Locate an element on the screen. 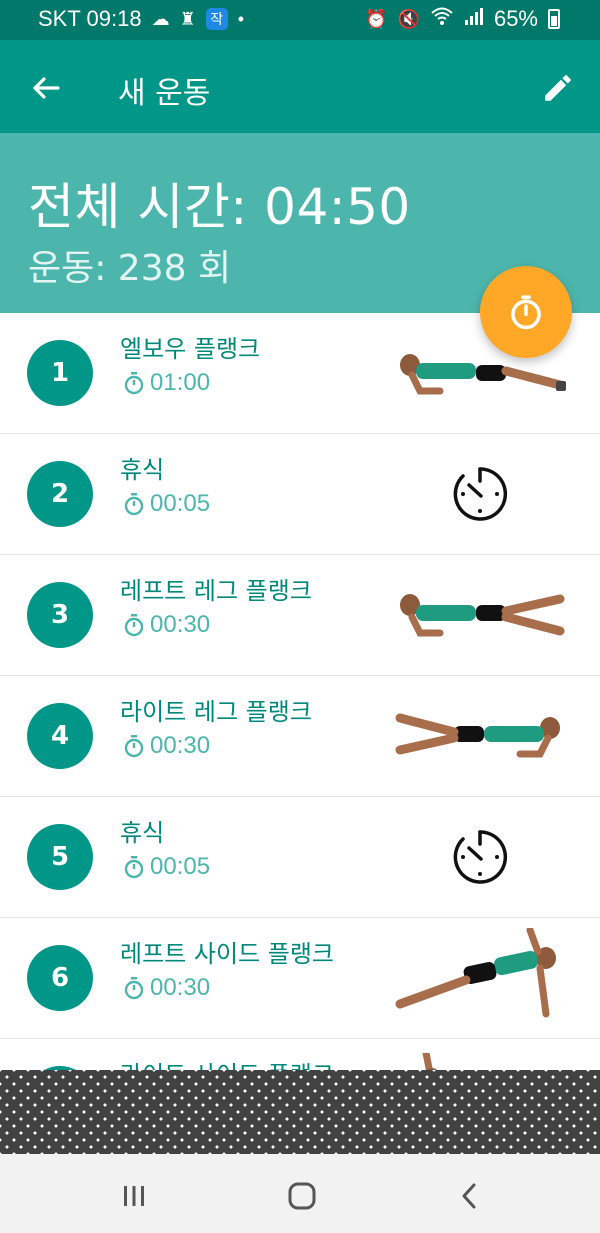 The height and width of the screenshot is (1233, 600). recents-icon is located at coordinates (134, 1196).